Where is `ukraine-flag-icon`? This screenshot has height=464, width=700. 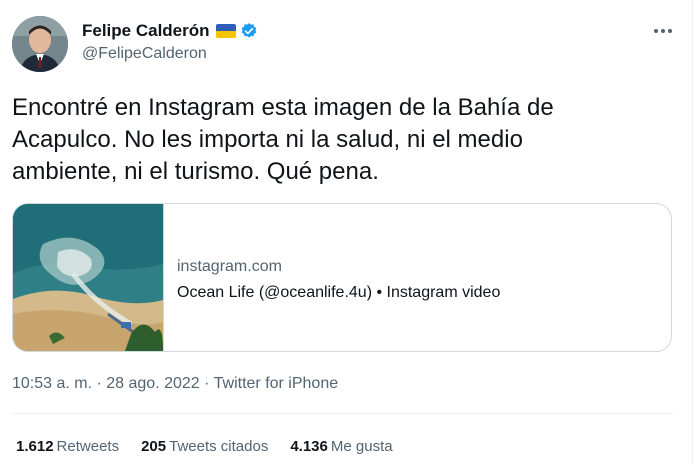 ukraine-flag-icon is located at coordinates (225, 31).